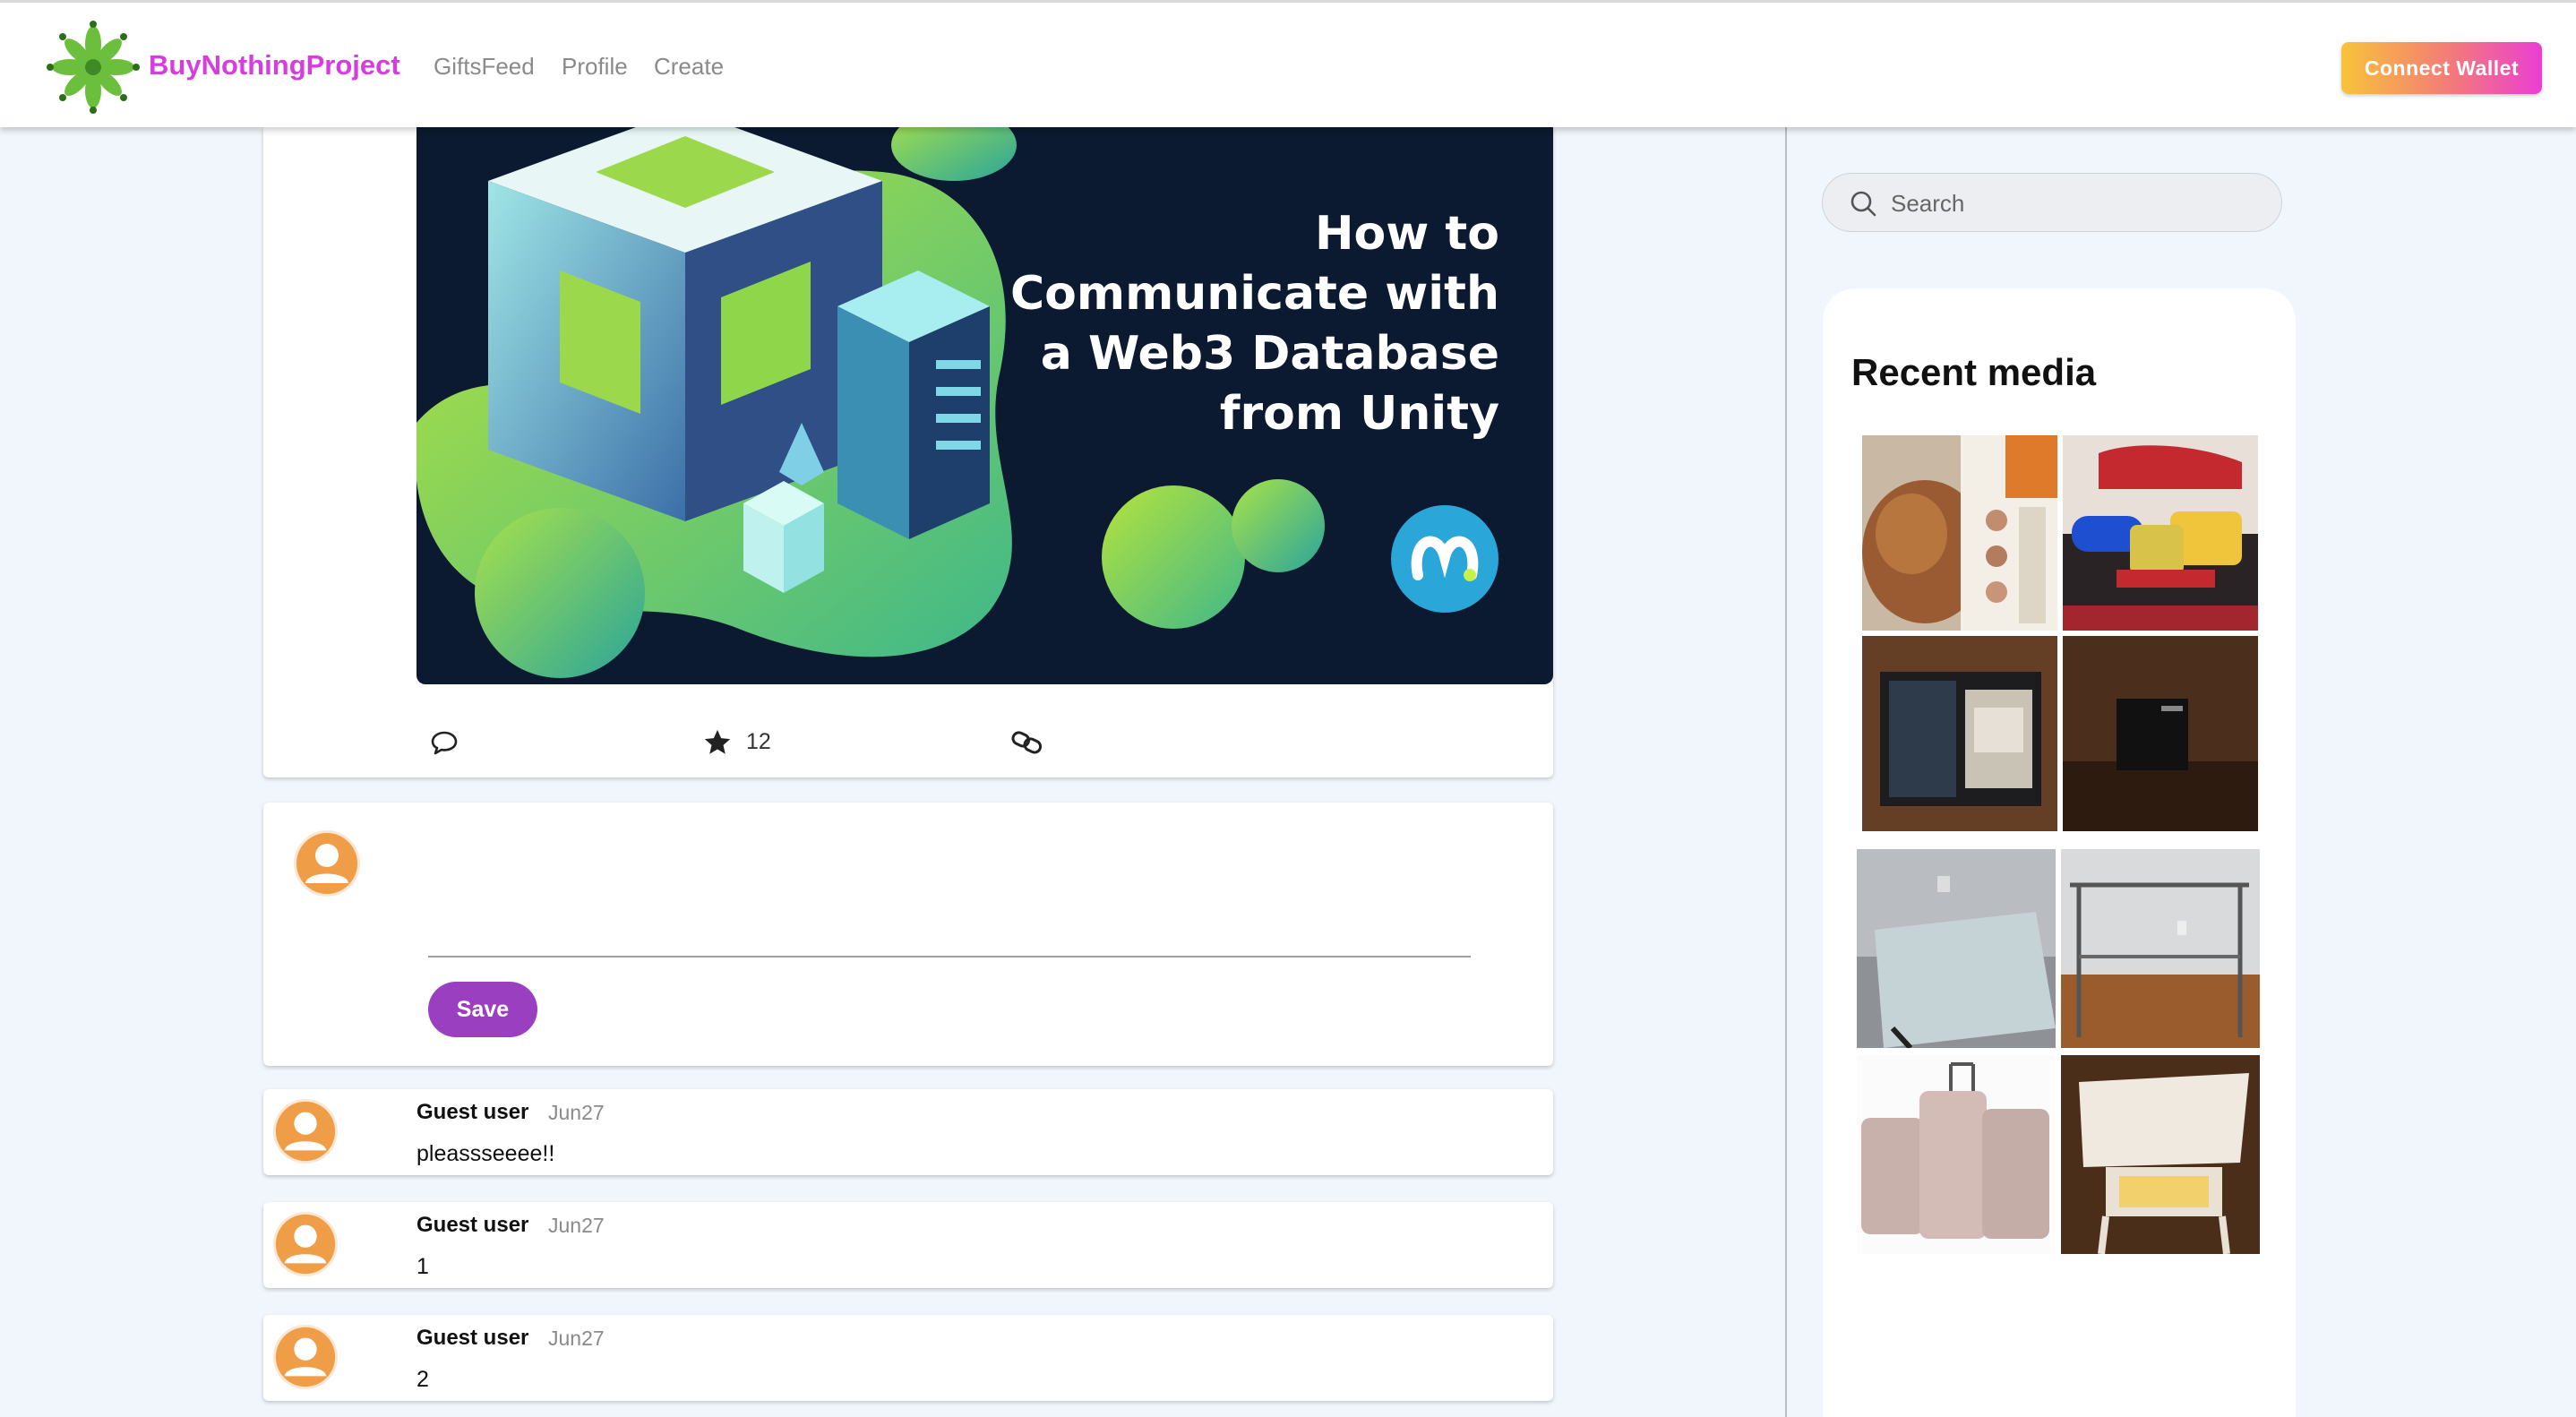 Image resolution: width=2576 pixels, height=1417 pixels. Describe the element at coordinates (758, 741) in the screenshot. I see `star-count: 12` at that location.